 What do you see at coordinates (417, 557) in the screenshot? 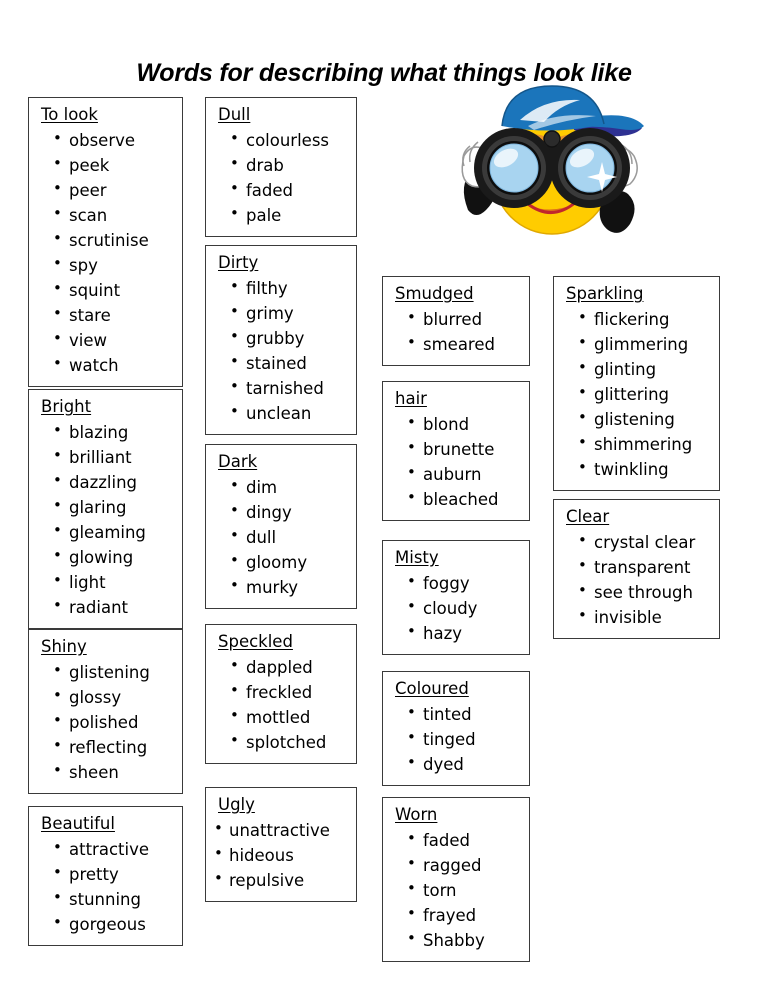
I see `word-box-heading: Misty` at bounding box center [417, 557].